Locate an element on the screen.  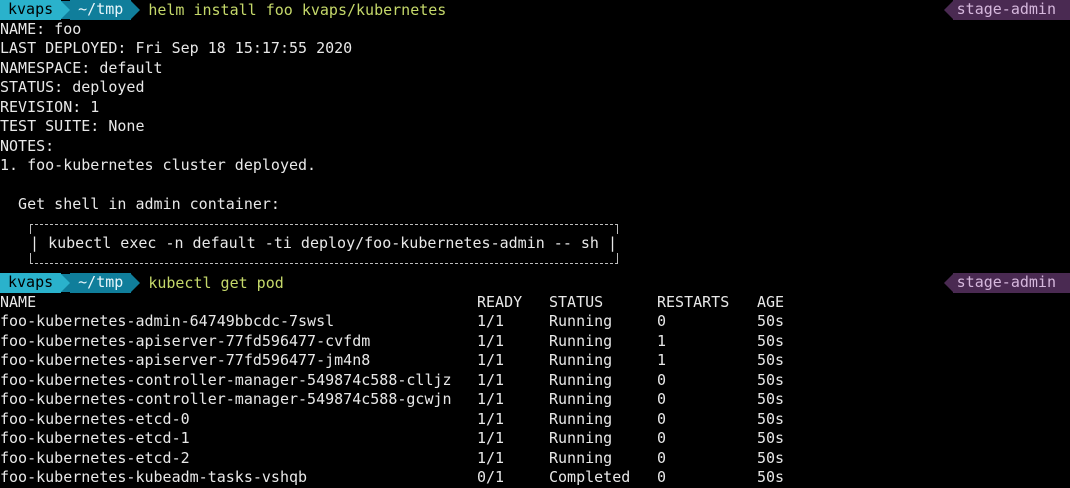
pod-name-cell: foo-kubernetes-admin-64749bbcdc-7swsl is located at coordinates (167, 321).